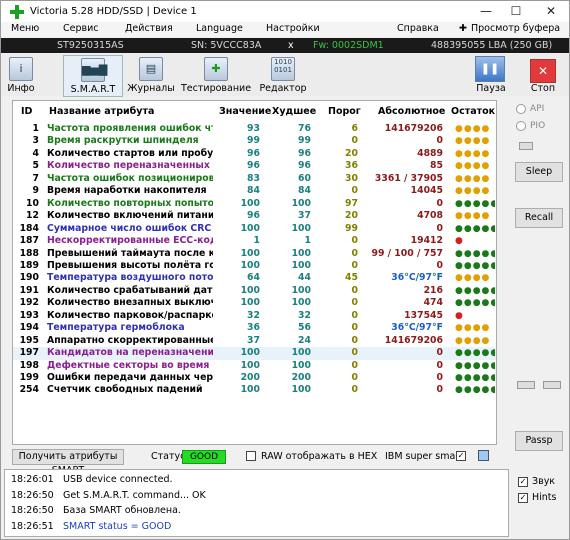 The height and width of the screenshot is (540, 570). What do you see at coordinates (81, 28) in the screenshot?
I see `menu-service: Сервис` at bounding box center [81, 28].